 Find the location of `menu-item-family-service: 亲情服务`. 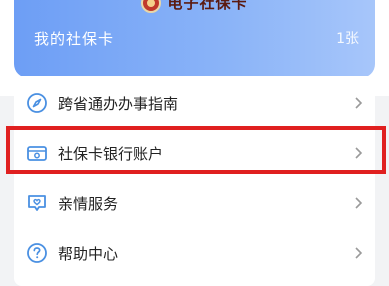

menu-item-family-service: 亲情服务 is located at coordinates (194, 203).